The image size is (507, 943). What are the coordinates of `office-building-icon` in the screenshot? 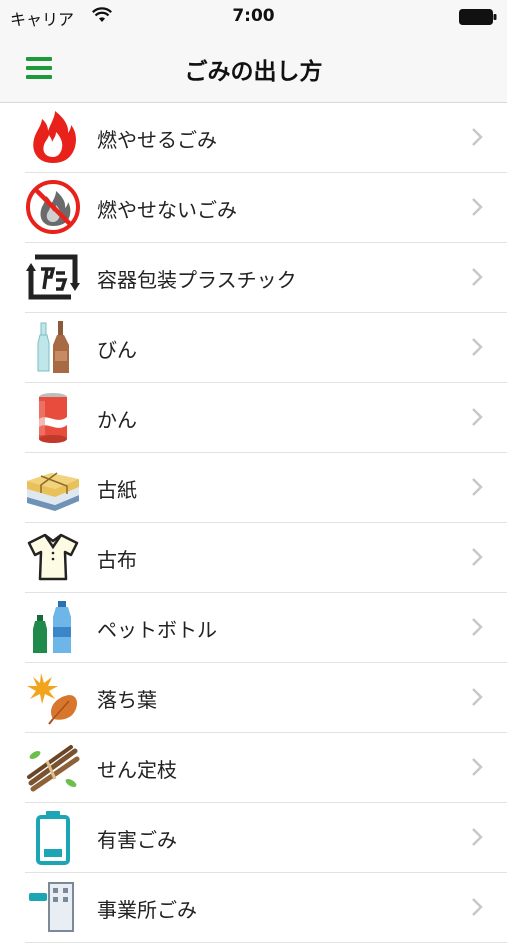 It's located at (53, 907).